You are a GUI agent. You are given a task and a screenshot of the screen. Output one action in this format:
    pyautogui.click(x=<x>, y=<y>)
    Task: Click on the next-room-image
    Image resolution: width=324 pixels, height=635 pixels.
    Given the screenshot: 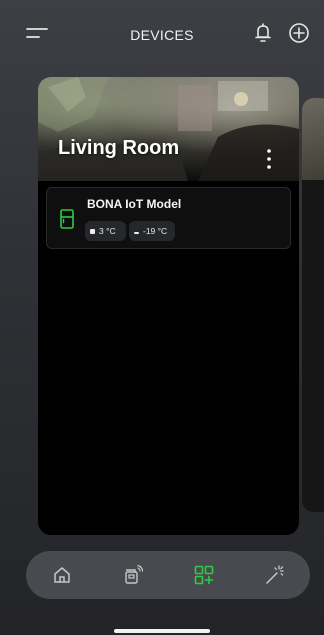 What is the action you would take?
    pyautogui.click(x=313, y=139)
    